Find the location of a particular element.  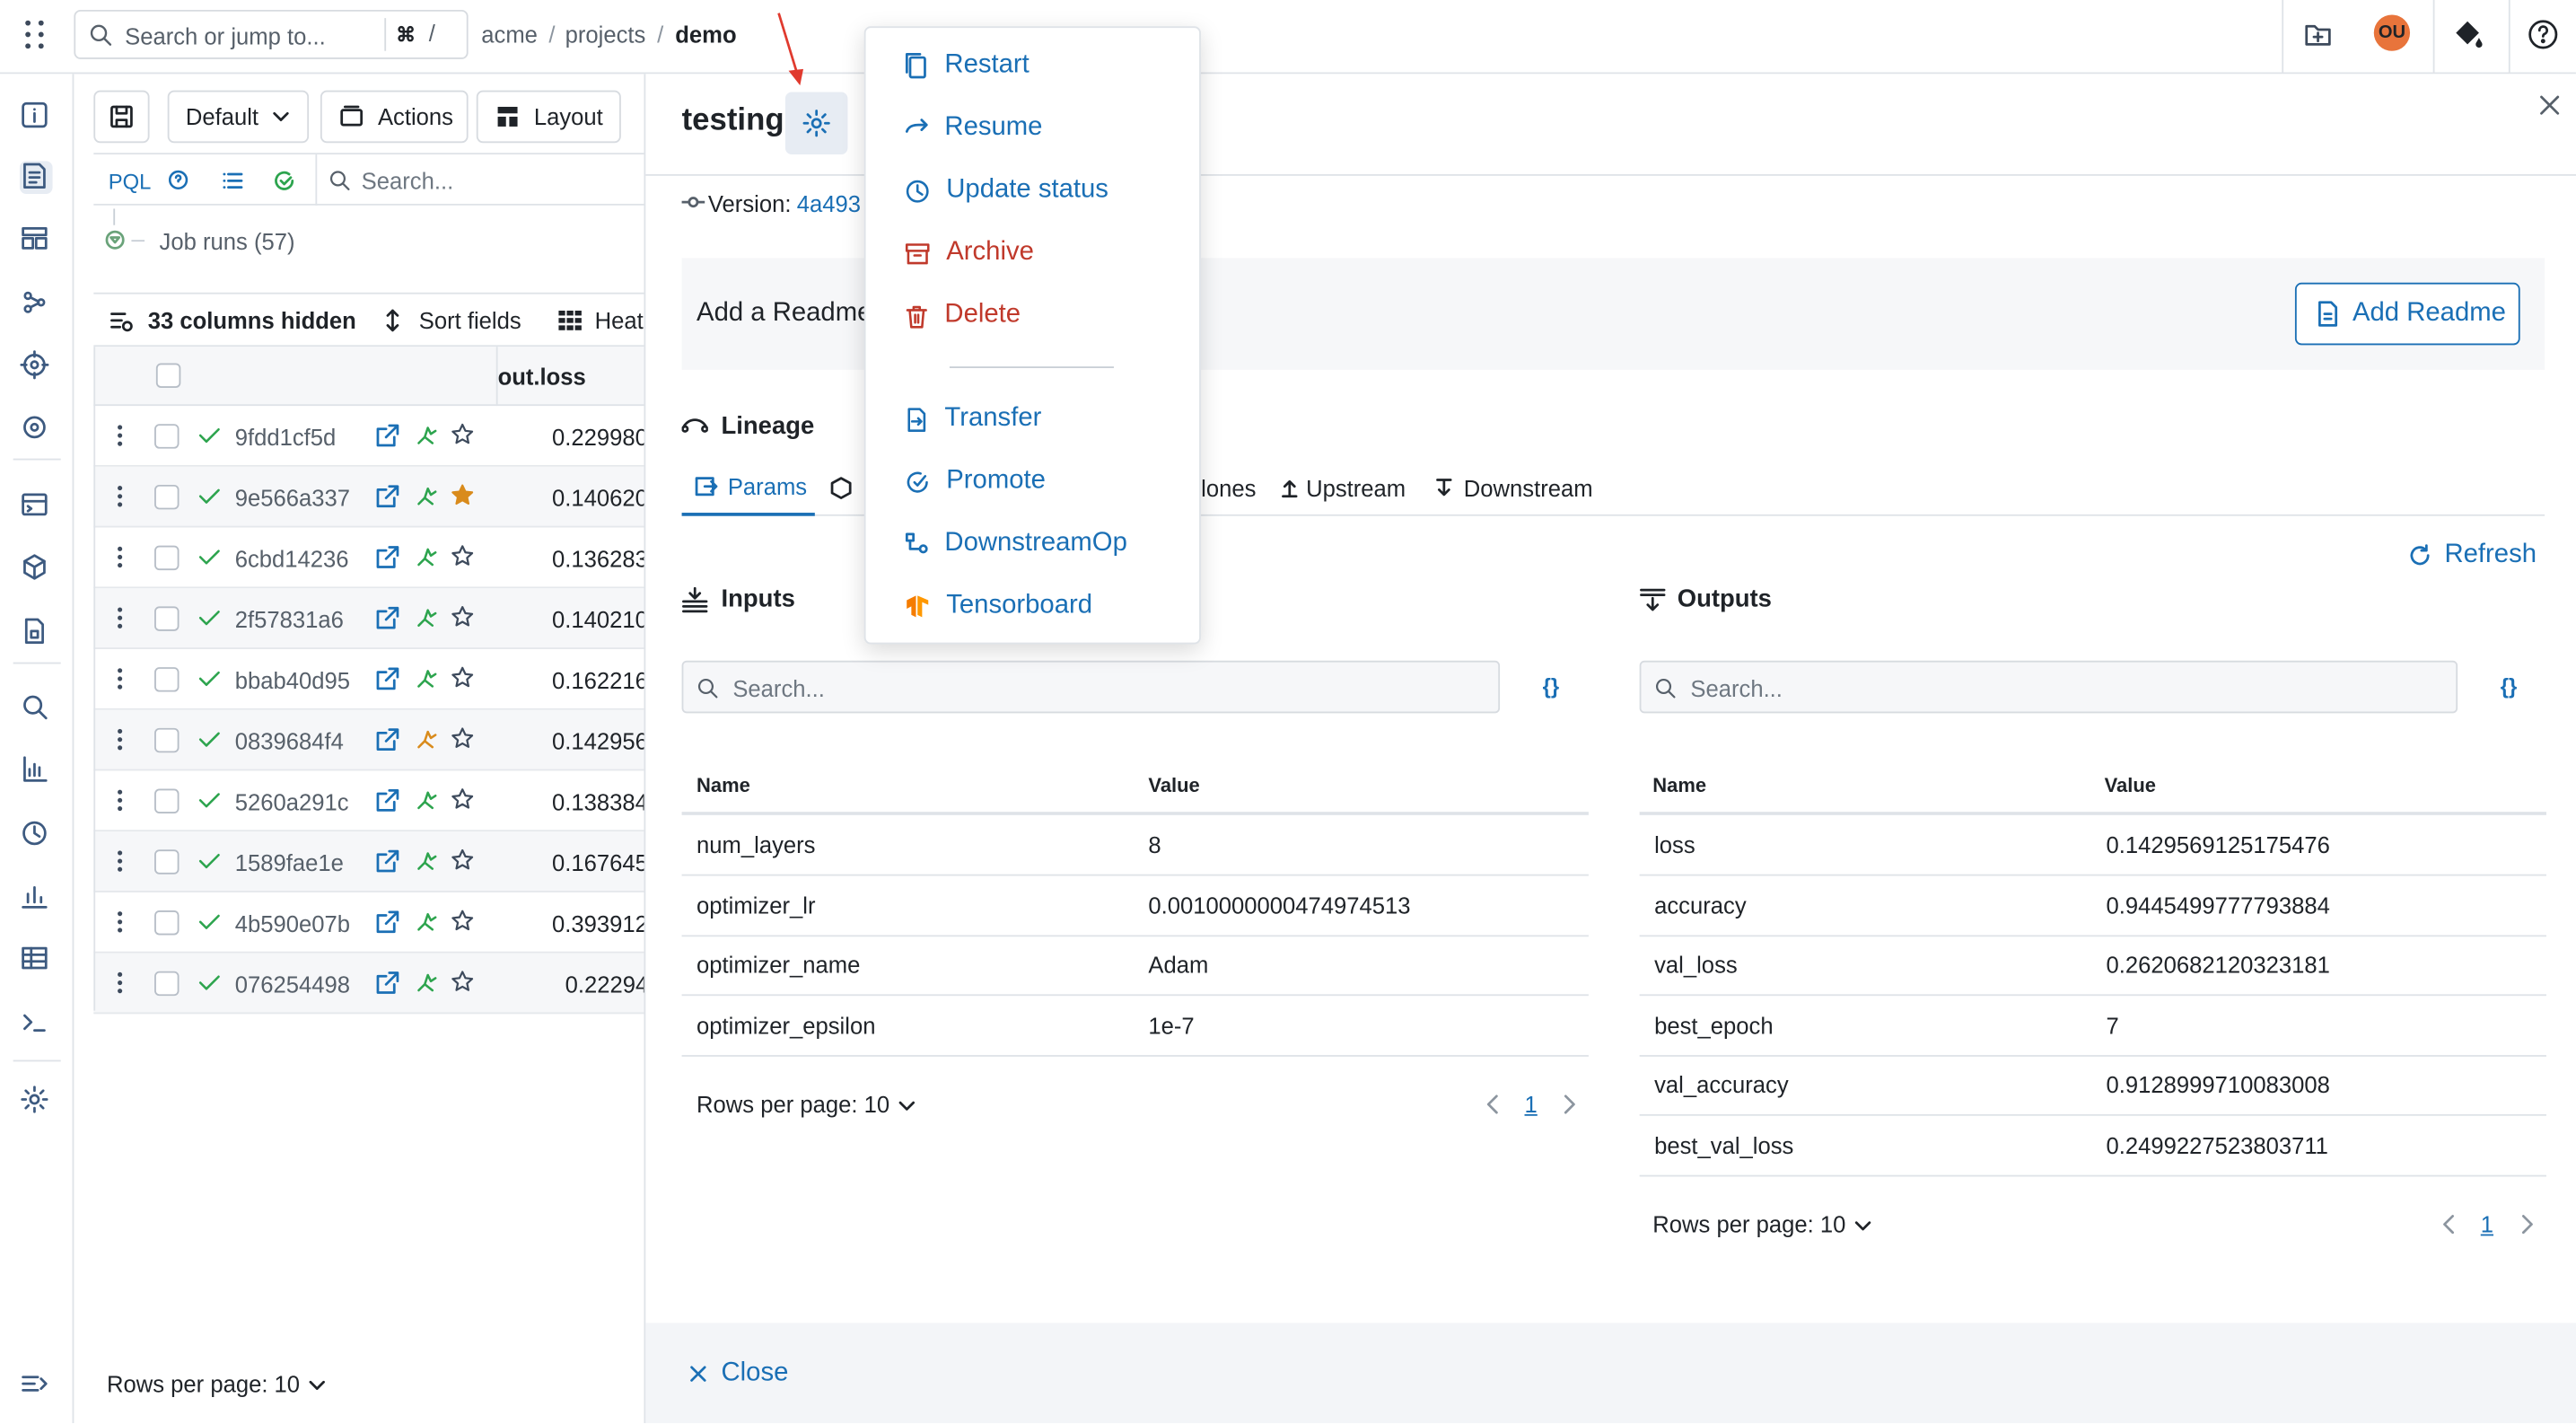

dag-icon is located at coordinates (36, 304).